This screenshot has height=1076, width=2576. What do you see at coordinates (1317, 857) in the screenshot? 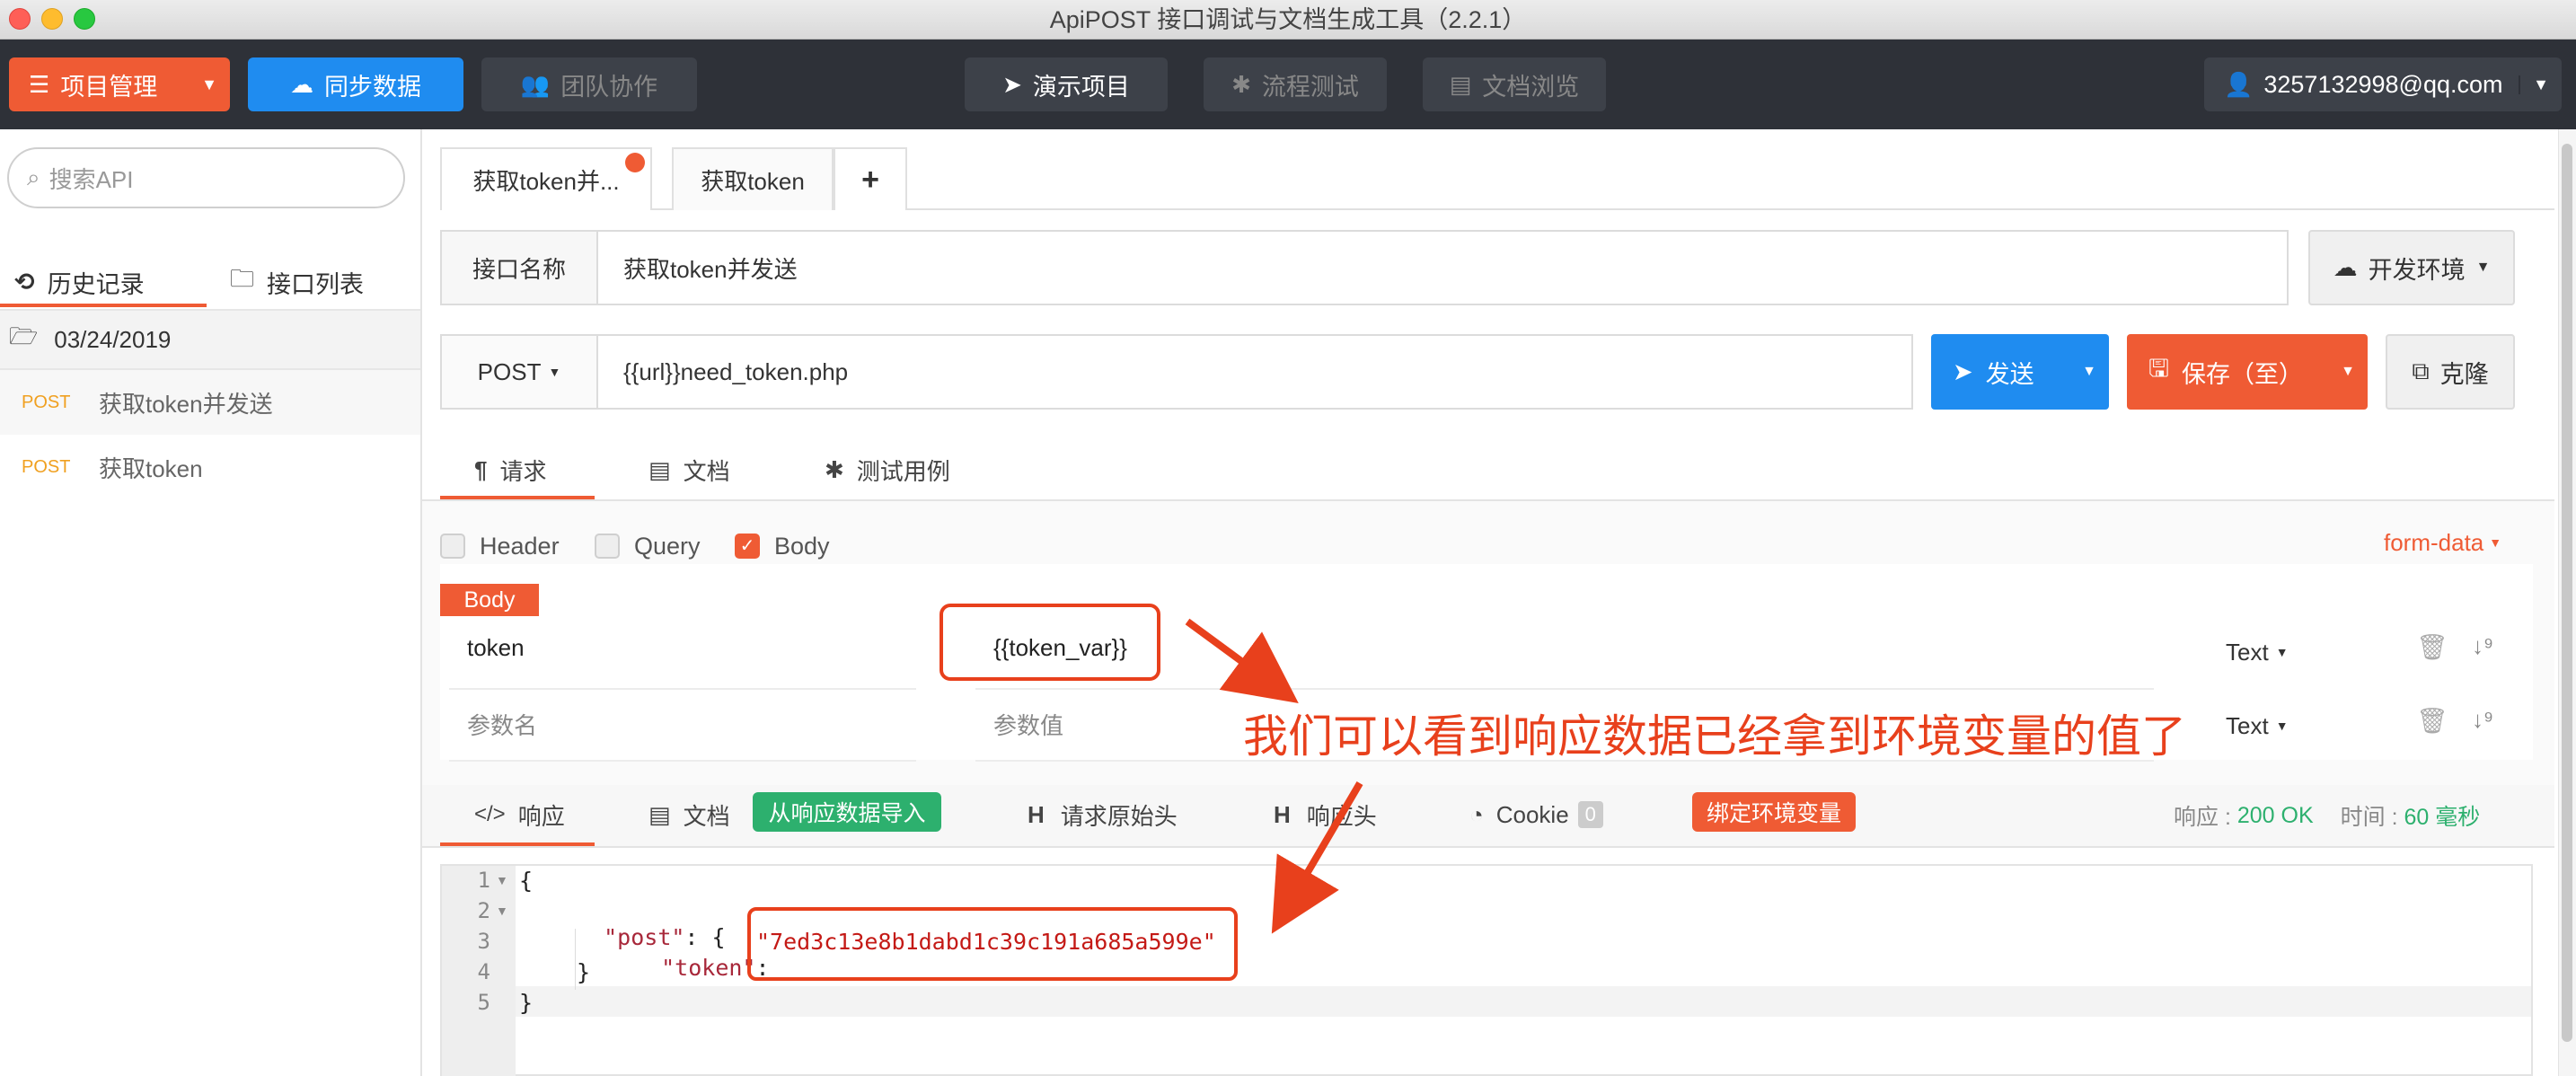
I see `arrow-to-response` at bounding box center [1317, 857].